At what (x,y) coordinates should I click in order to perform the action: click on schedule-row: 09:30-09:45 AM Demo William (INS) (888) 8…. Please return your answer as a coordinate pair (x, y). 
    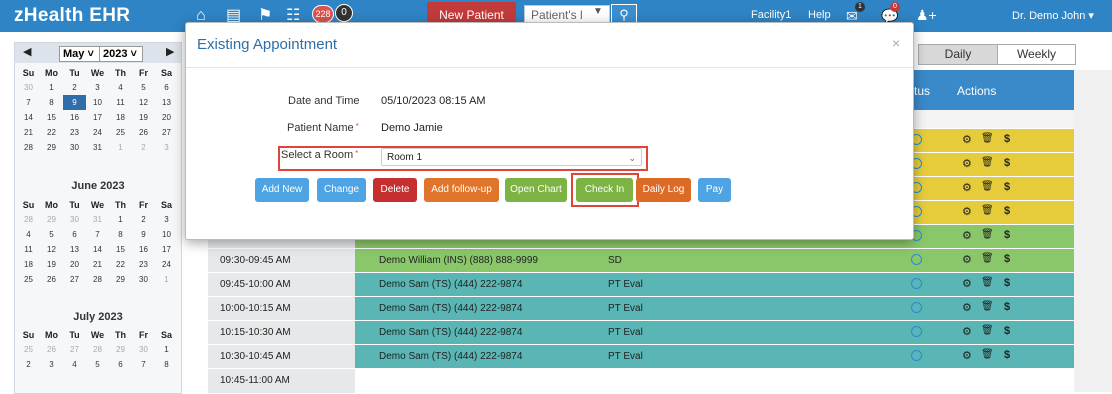
    Looking at the image, I should click on (641, 260).